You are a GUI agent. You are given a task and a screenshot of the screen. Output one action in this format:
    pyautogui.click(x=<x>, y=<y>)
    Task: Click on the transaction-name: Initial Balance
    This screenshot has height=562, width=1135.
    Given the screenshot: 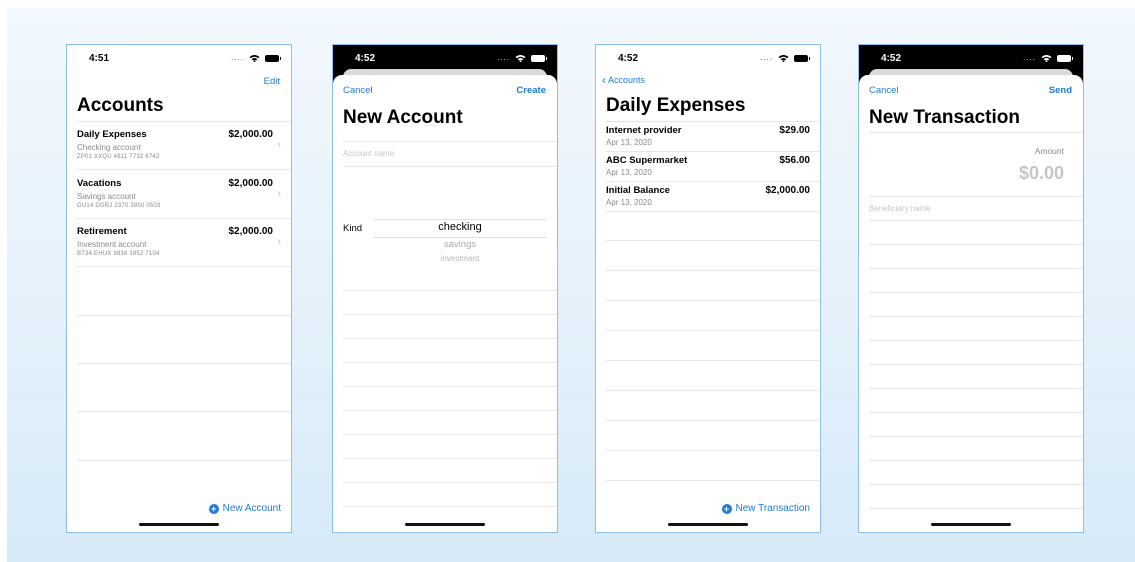 What is the action you would take?
    pyautogui.click(x=638, y=190)
    